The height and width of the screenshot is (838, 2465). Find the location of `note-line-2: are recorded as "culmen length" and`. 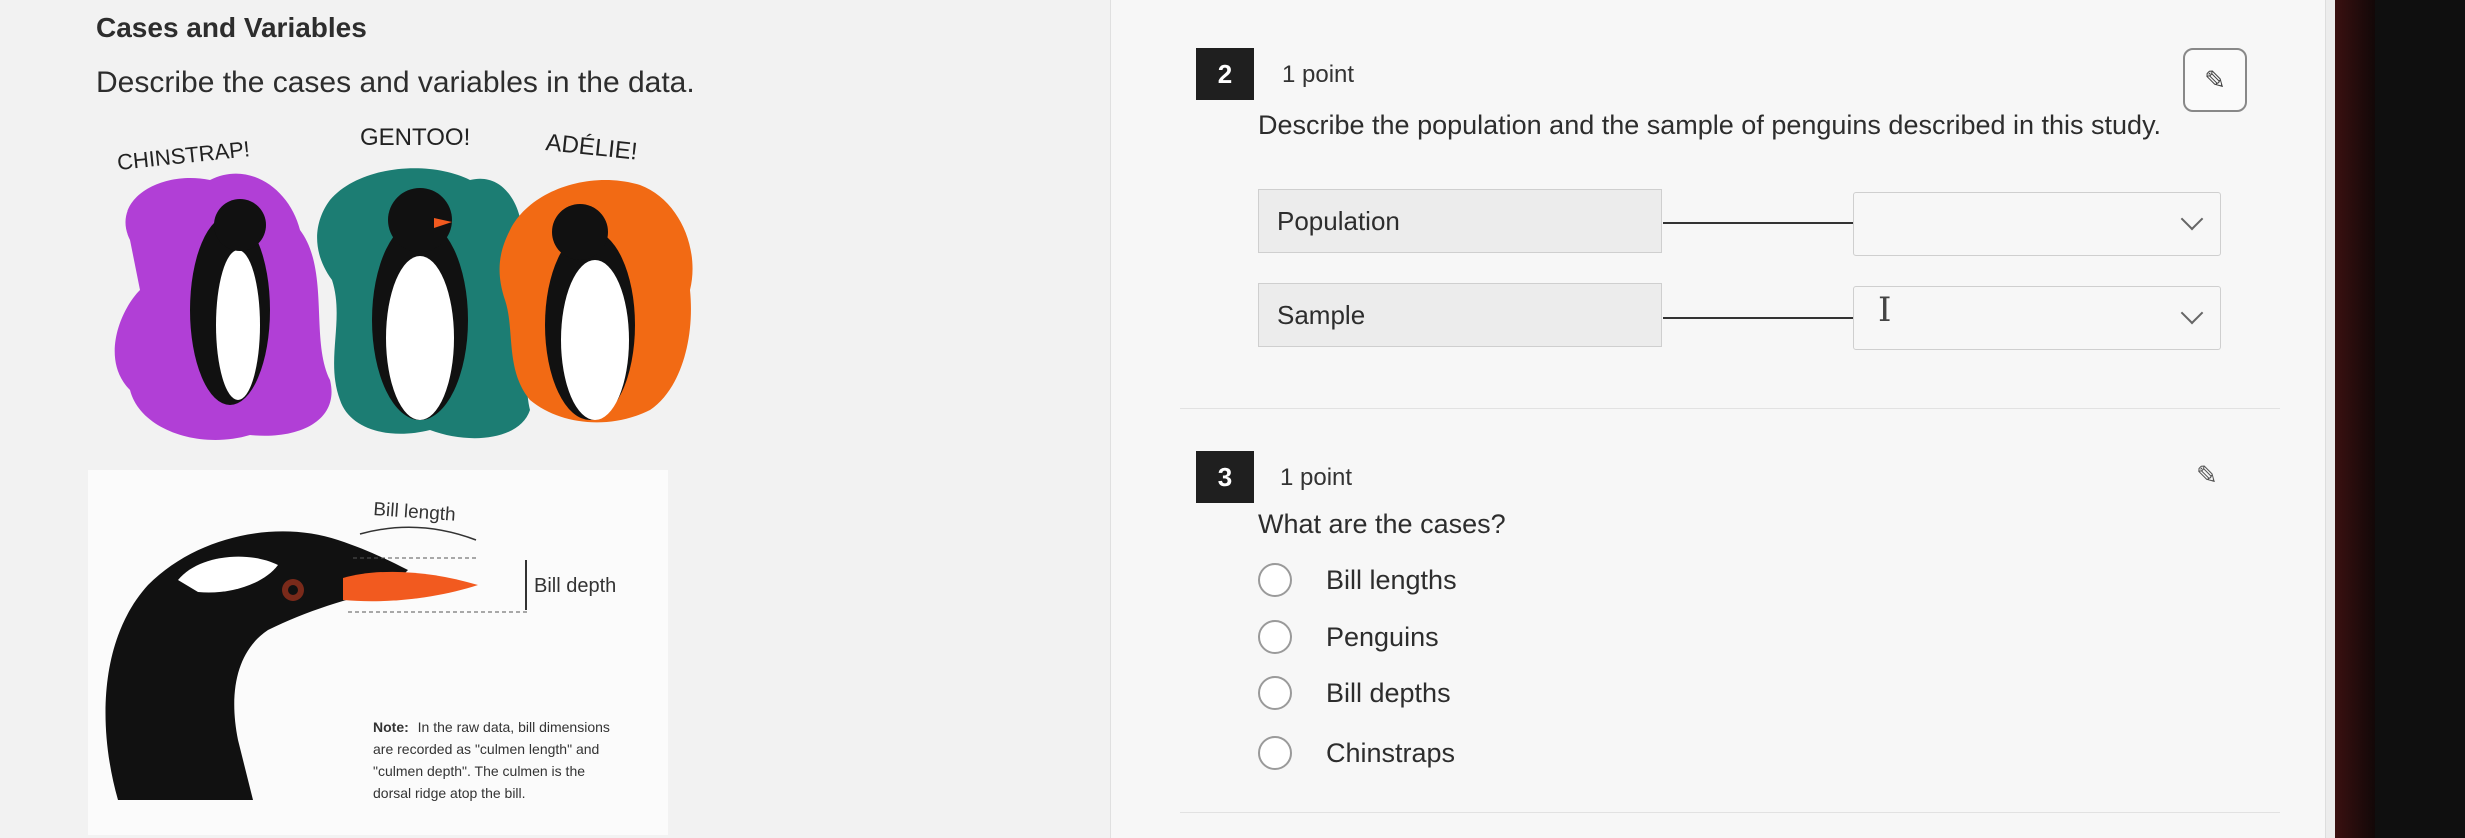

note-line-2: are recorded as "culmen length" and is located at coordinates (486, 749).